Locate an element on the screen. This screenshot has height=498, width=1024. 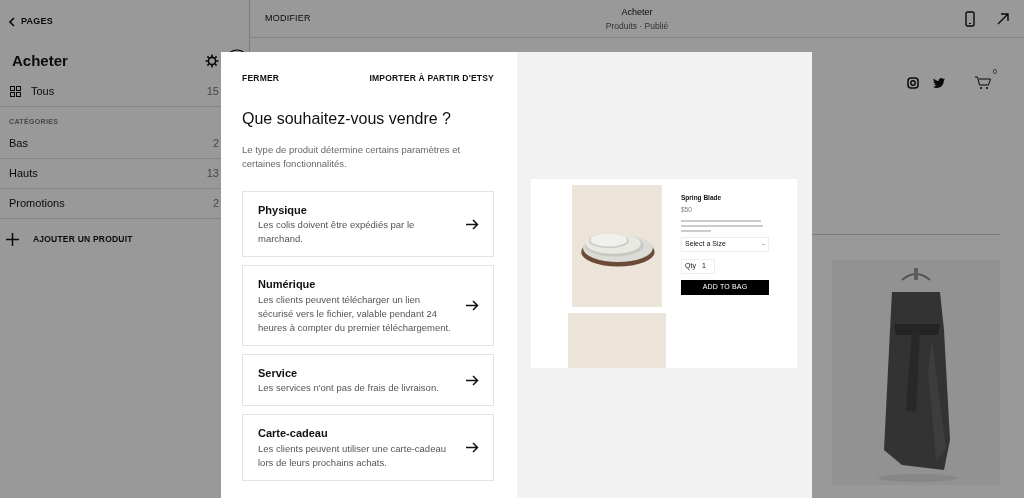
option-description: Les clients peuvent utiliser une carte-cadeau lors de leurs prochains achats. is located at coordinates (352, 455).